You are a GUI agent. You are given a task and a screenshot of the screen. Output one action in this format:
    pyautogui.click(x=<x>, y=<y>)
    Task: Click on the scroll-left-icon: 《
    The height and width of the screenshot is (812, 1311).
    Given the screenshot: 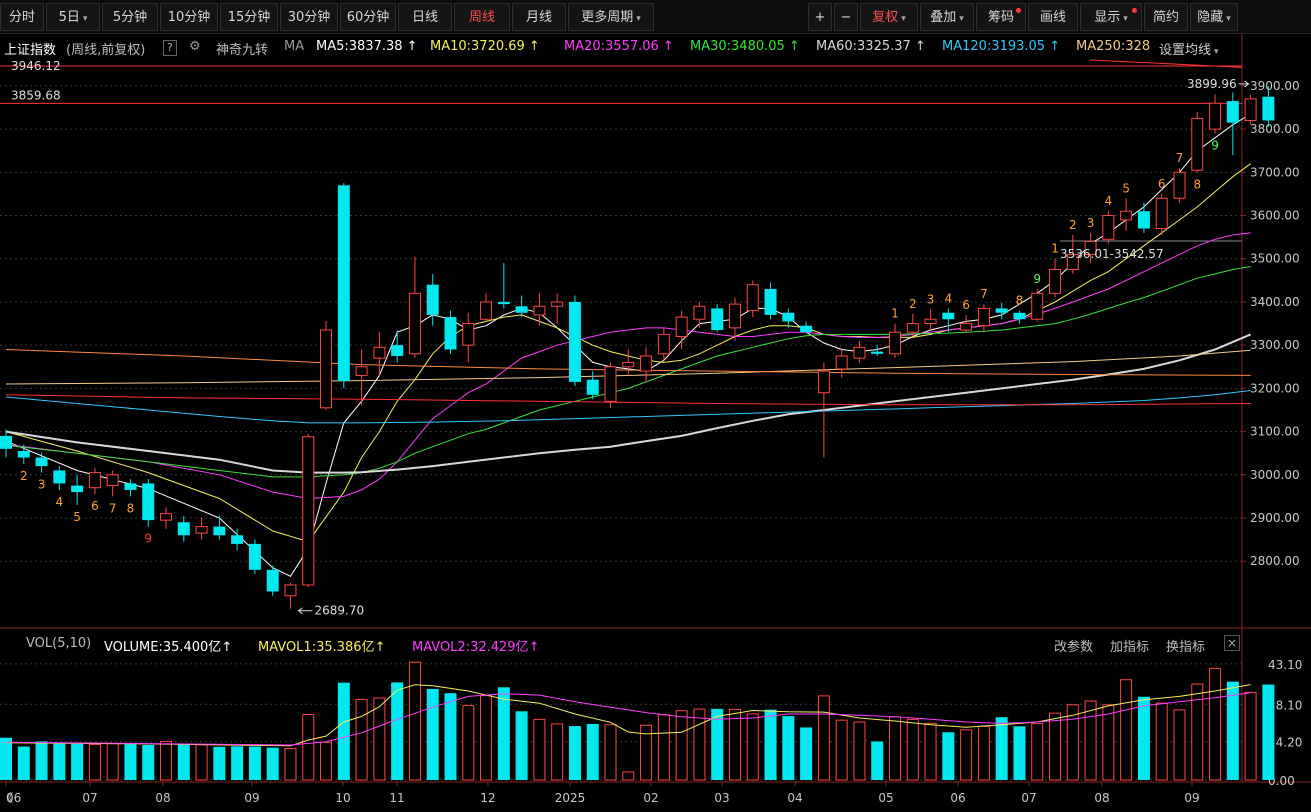 What is the action you would take?
    pyautogui.click(x=7, y=798)
    